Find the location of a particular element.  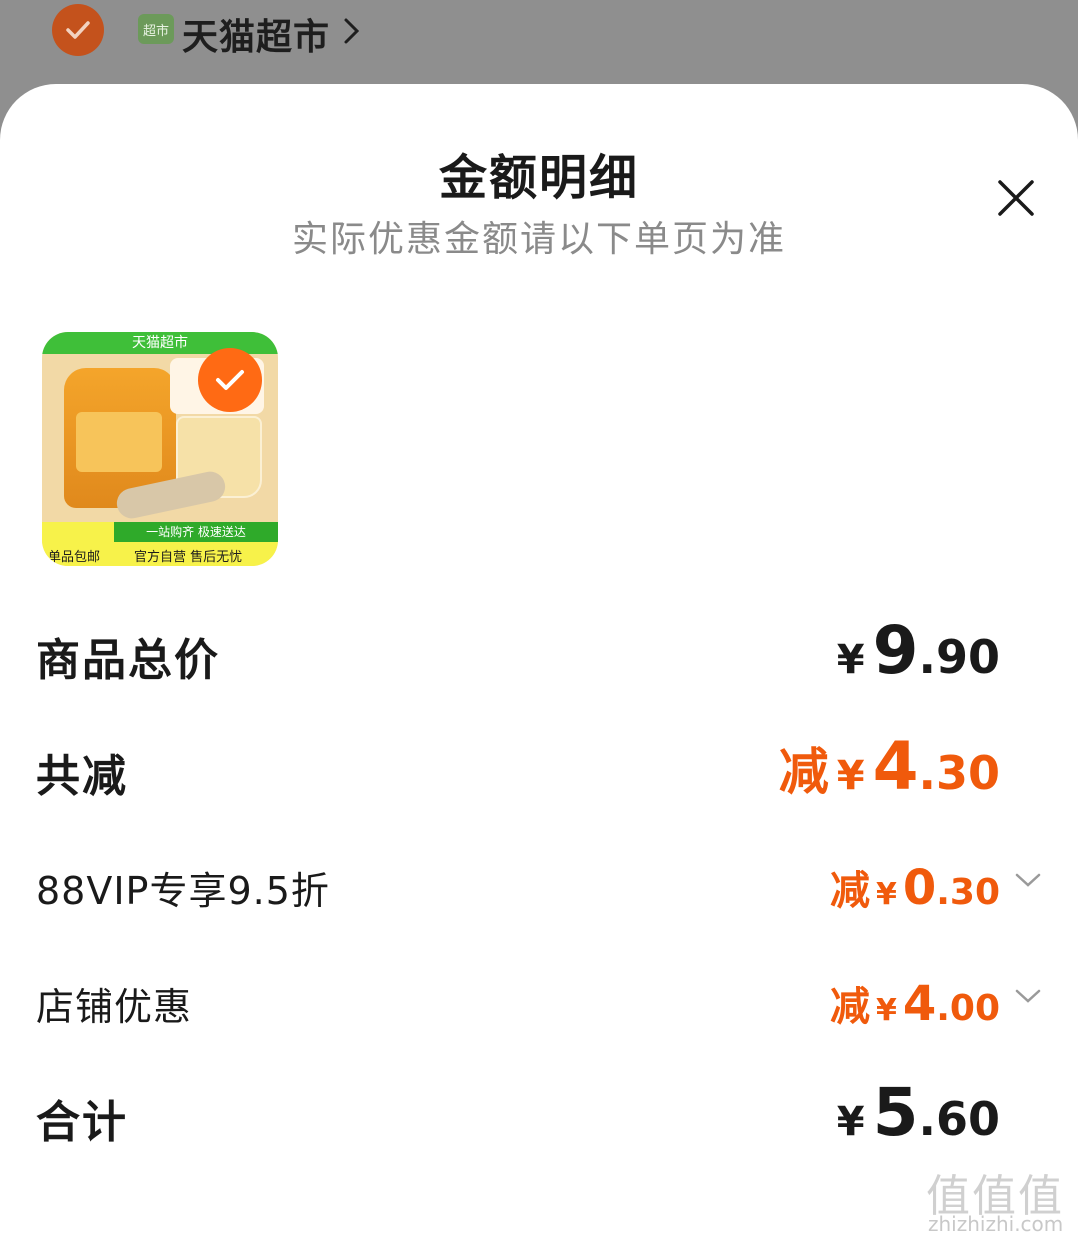

row-grand-total: 合计 ¥ 5 .60 is located at coordinates (539, 1114).